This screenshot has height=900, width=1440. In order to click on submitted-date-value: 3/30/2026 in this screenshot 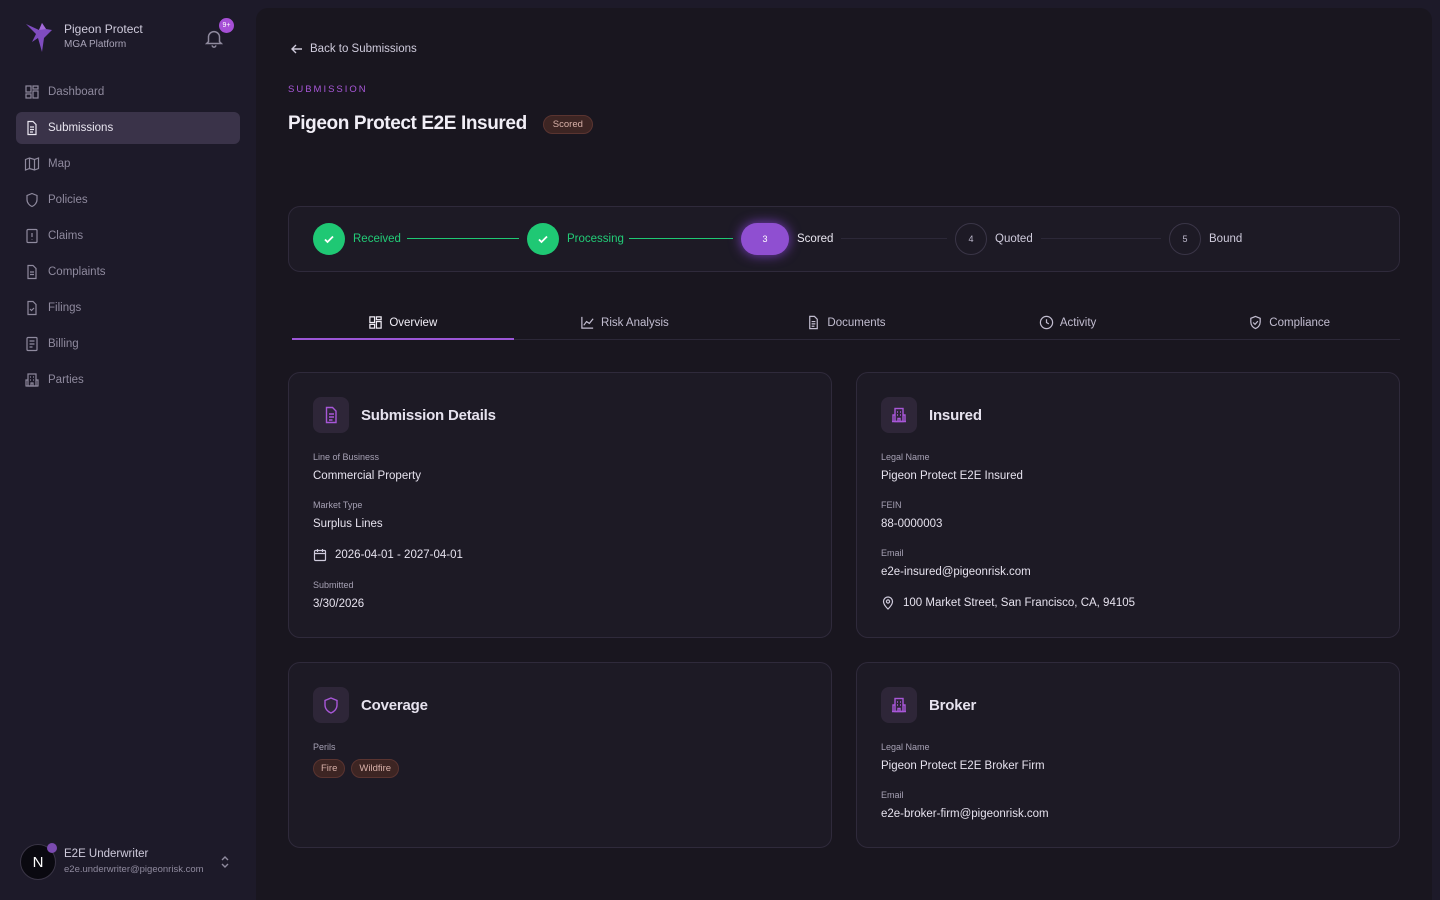, I will do `click(339, 604)`.